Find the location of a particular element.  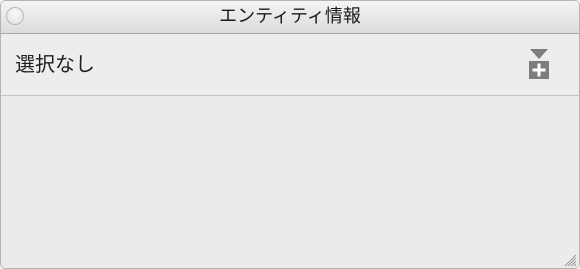

window-title: エンティティ情報 is located at coordinates (290, 16).